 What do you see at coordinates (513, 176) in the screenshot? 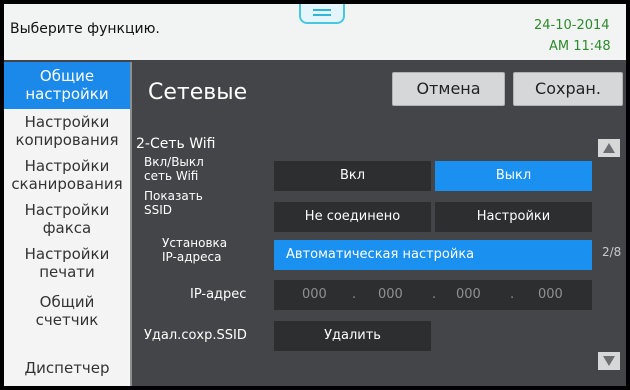
I see `wifi-off-button: Выкл` at bounding box center [513, 176].